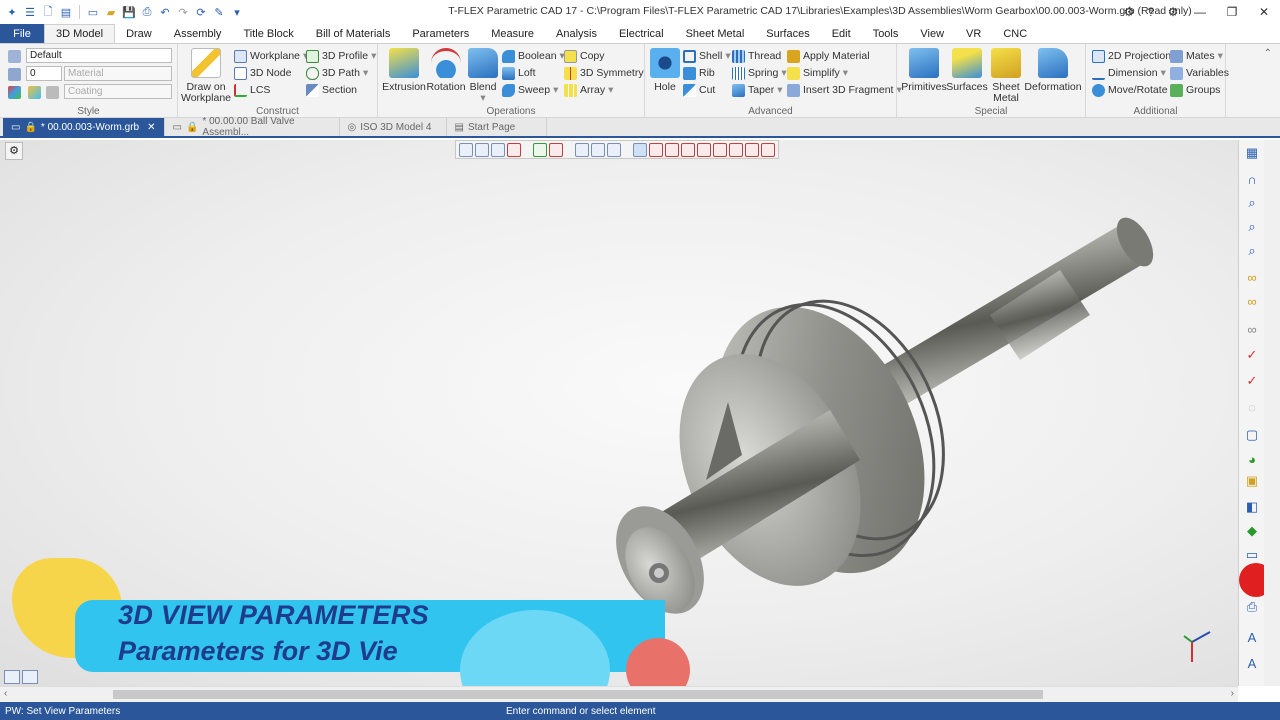 The height and width of the screenshot is (720, 1280). I want to click on coating-combo: Coating, so click(118, 91).